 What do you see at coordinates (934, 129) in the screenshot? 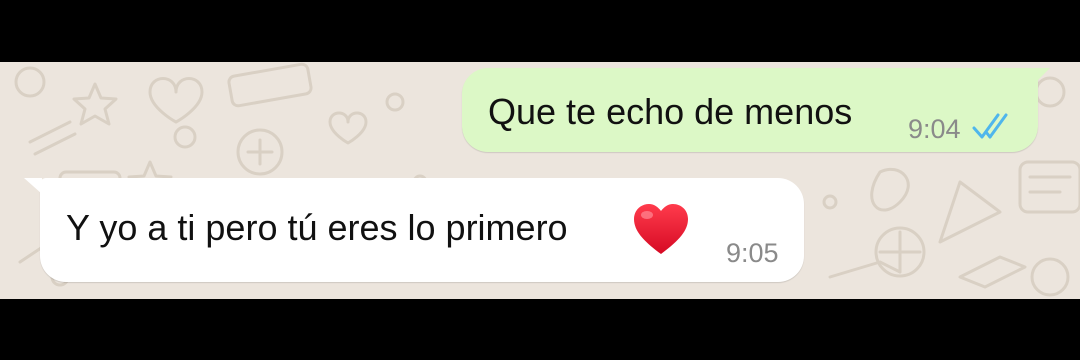
I see `message-time: 9:04` at bounding box center [934, 129].